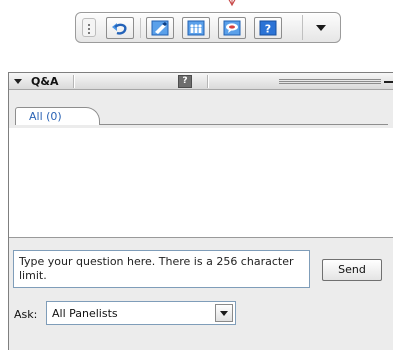  I want to click on chat-button, so click(232, 28).